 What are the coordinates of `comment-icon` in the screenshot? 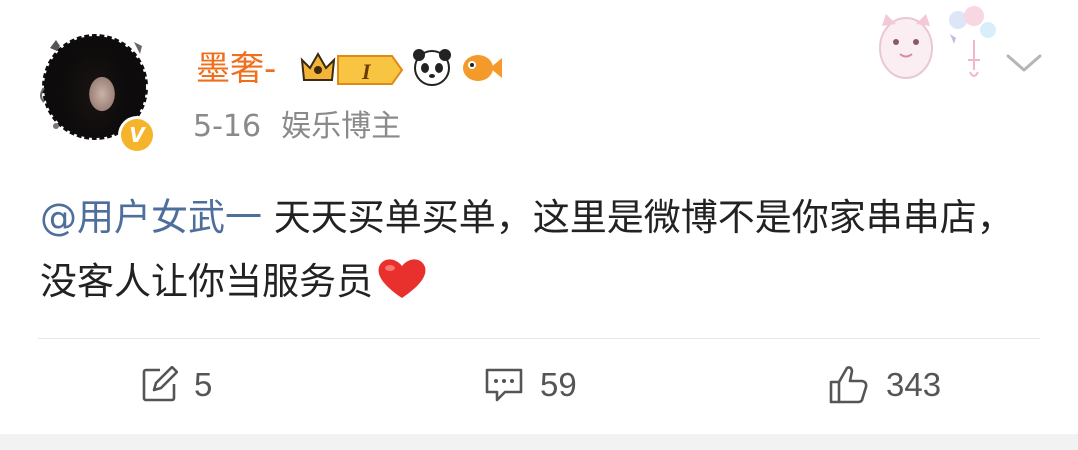 It's located at (504, 385).